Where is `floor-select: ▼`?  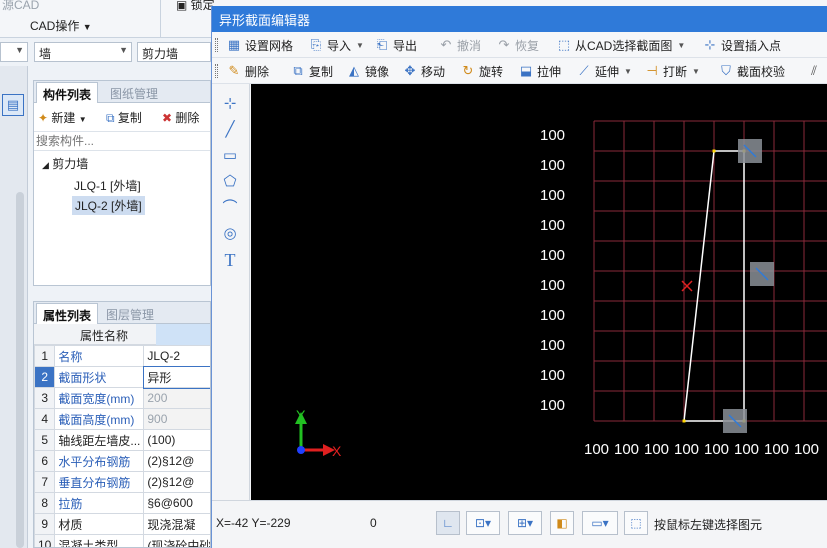 floor-select: ▼ is located at coordinates (14, 52).